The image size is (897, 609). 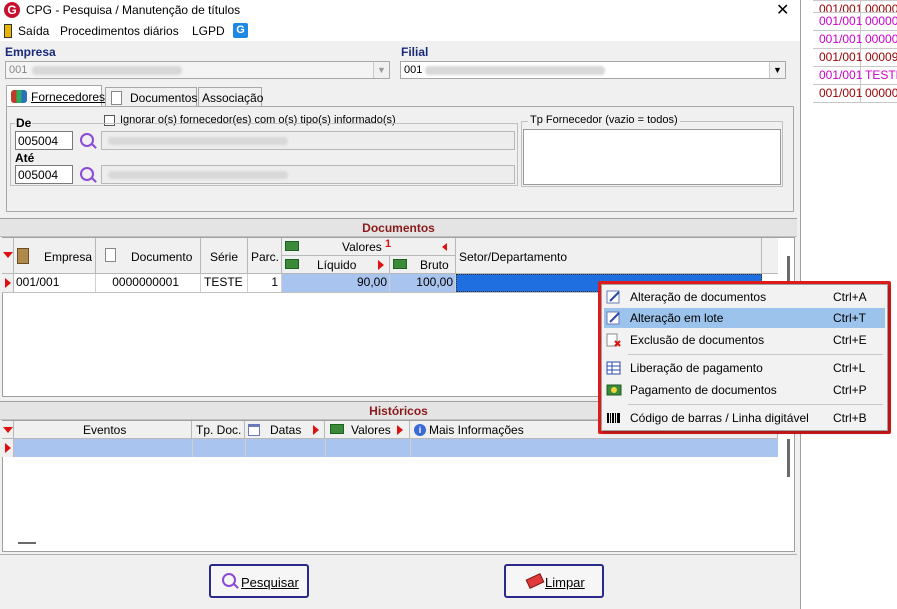 I want to click on exit-door-icon, so click(x=8, y=31).